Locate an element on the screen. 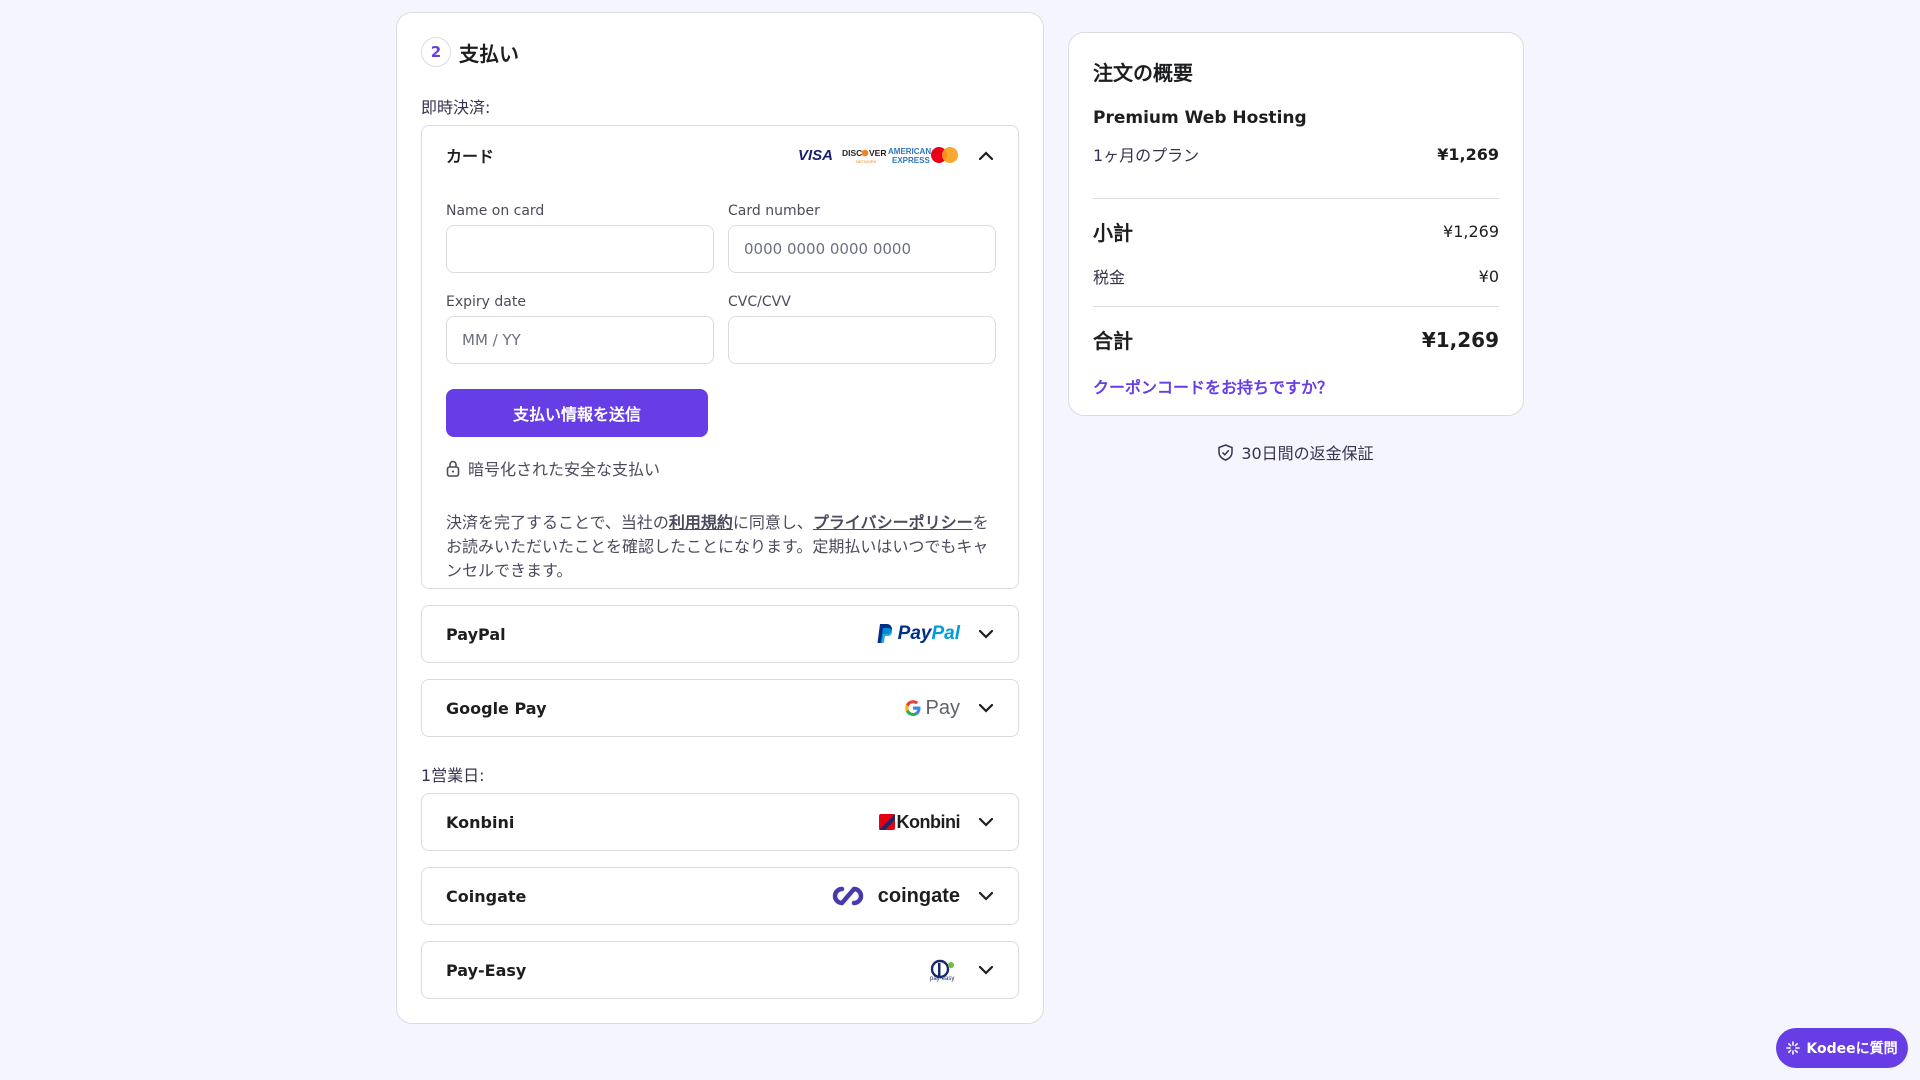  svg-text: EXPRESS is located at coordinates (911, 160).